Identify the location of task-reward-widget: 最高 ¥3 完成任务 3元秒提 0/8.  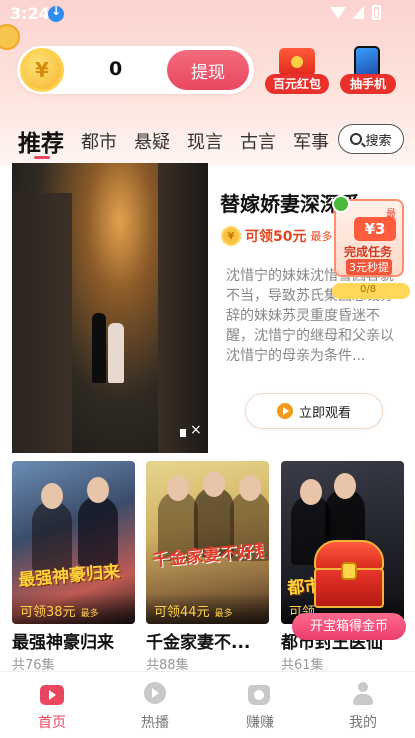
(371, 247).